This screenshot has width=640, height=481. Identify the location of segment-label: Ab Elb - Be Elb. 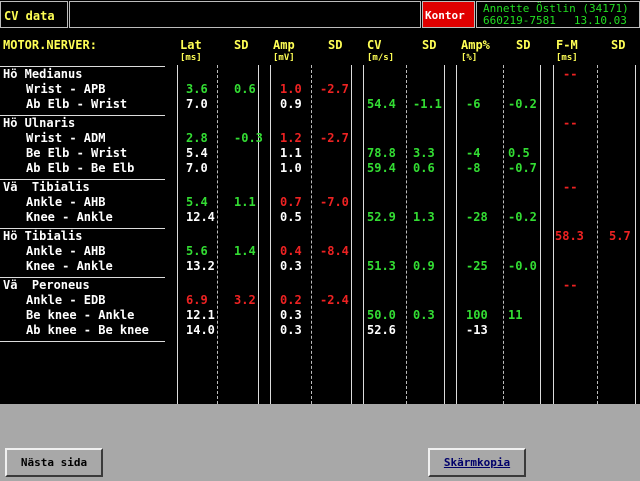
(80, 168).